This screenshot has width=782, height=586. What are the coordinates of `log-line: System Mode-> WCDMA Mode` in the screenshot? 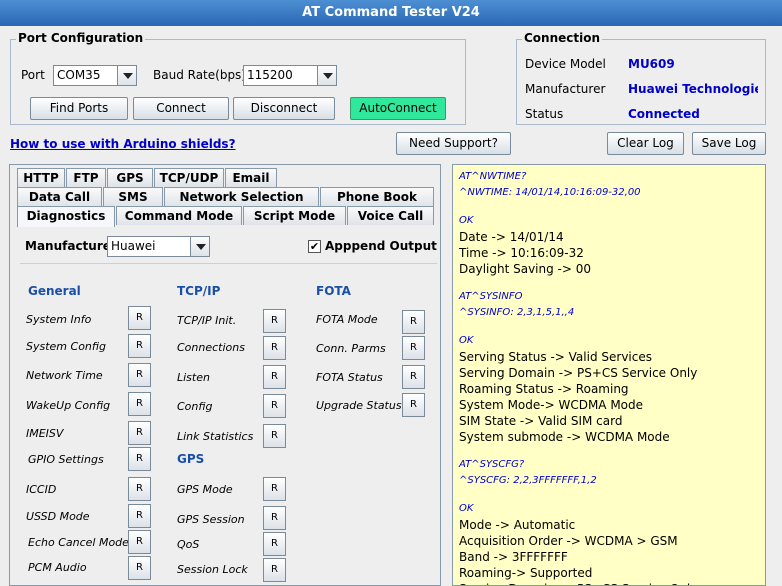 It's located at (551, 405).